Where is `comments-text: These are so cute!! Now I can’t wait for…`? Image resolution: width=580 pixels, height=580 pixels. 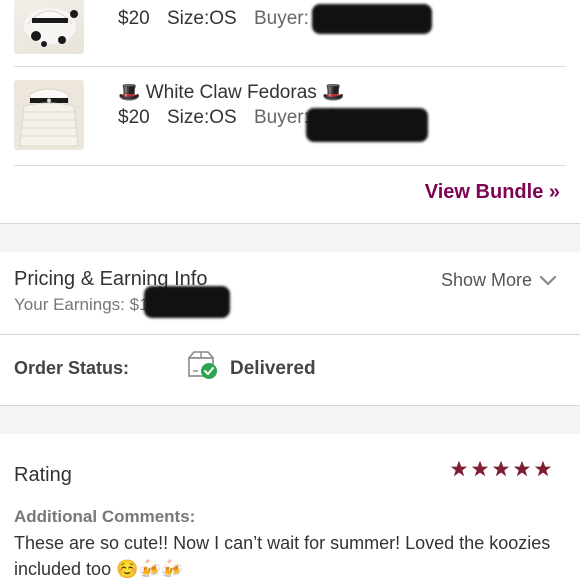 comments-text: These are so cute!! Now I can’t wait for… is located at coordinates (282, 556).